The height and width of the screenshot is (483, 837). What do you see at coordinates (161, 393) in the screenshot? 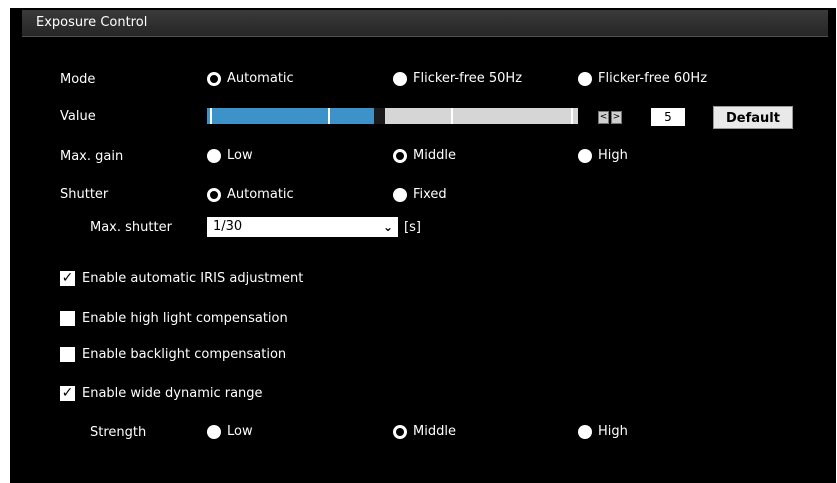
I see `wdr-checkbox: ✓ Enable wide dynamic range` at bounding box center [161, 393].